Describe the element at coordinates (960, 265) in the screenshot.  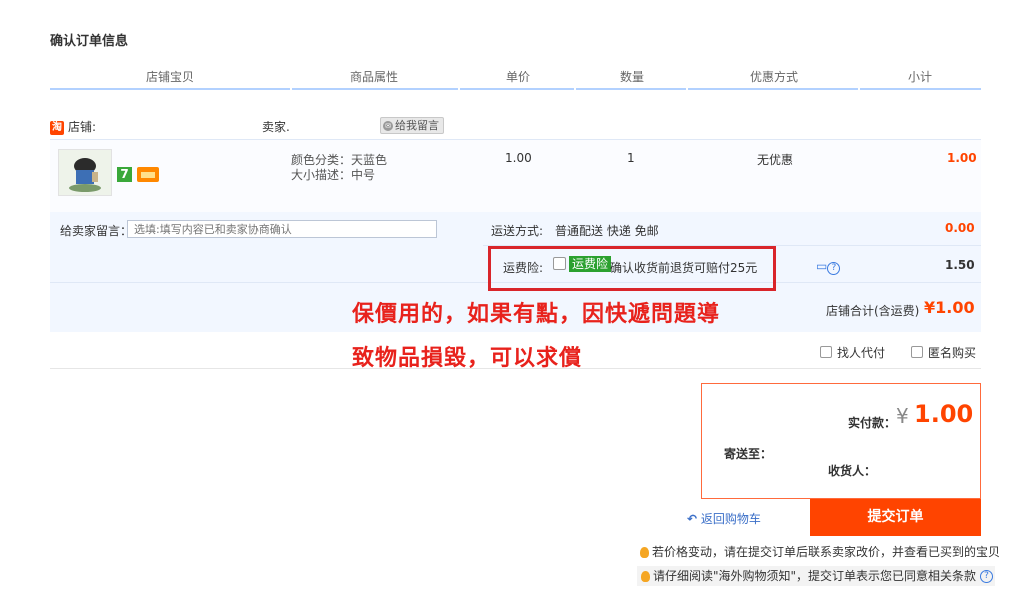
I see `insurance-price: 1.50` at that location.